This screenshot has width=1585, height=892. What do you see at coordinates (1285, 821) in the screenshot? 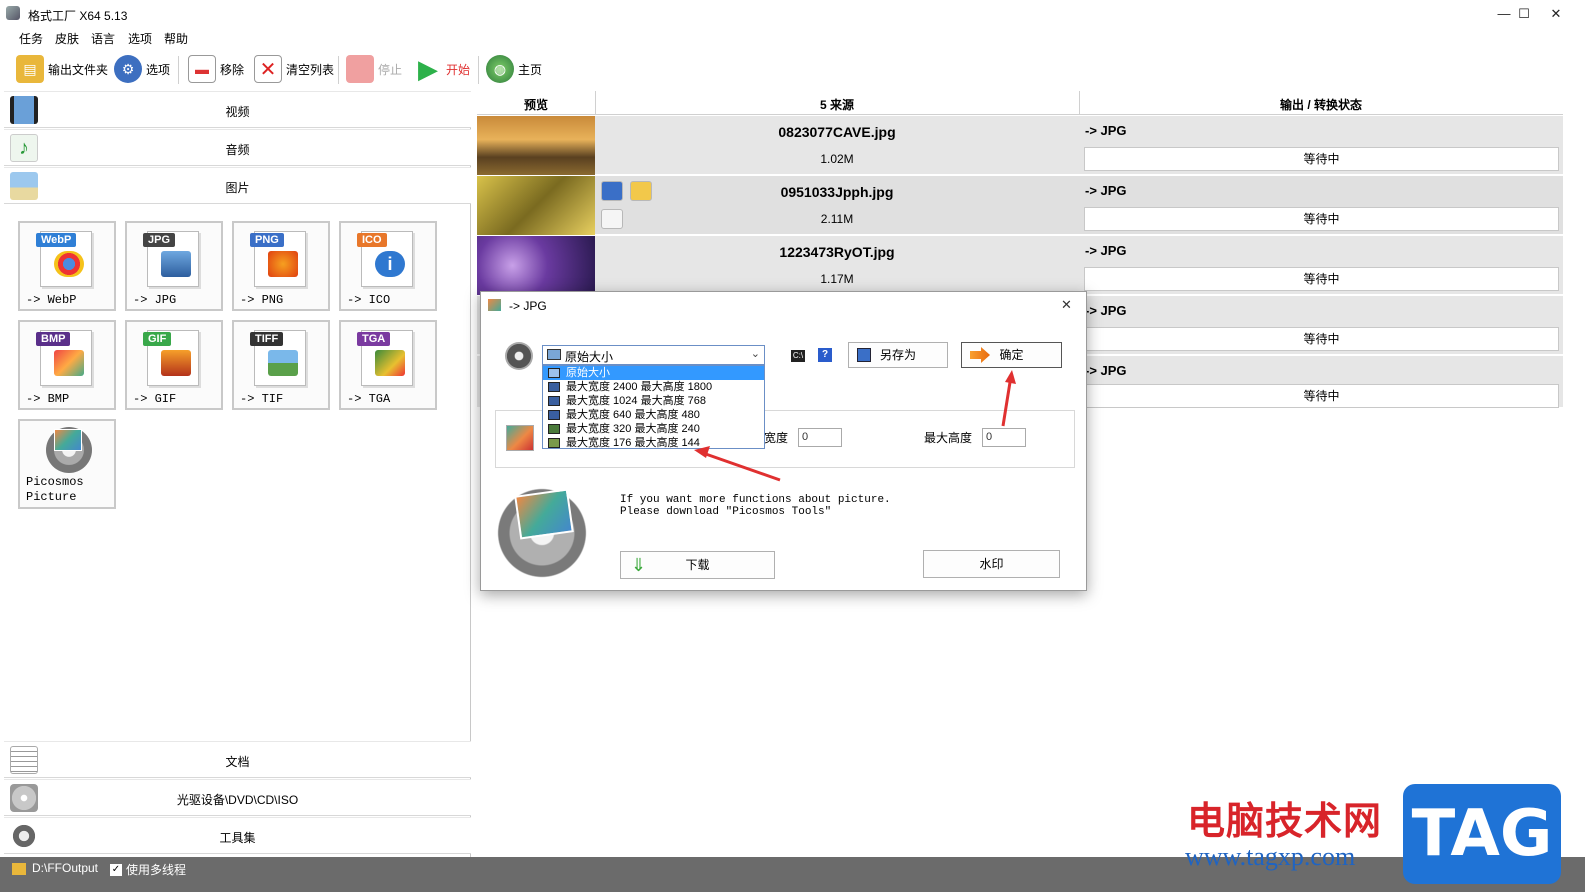
I see `site-watermark-brand: 电脑技术网` at bounding box center [1285, 821].